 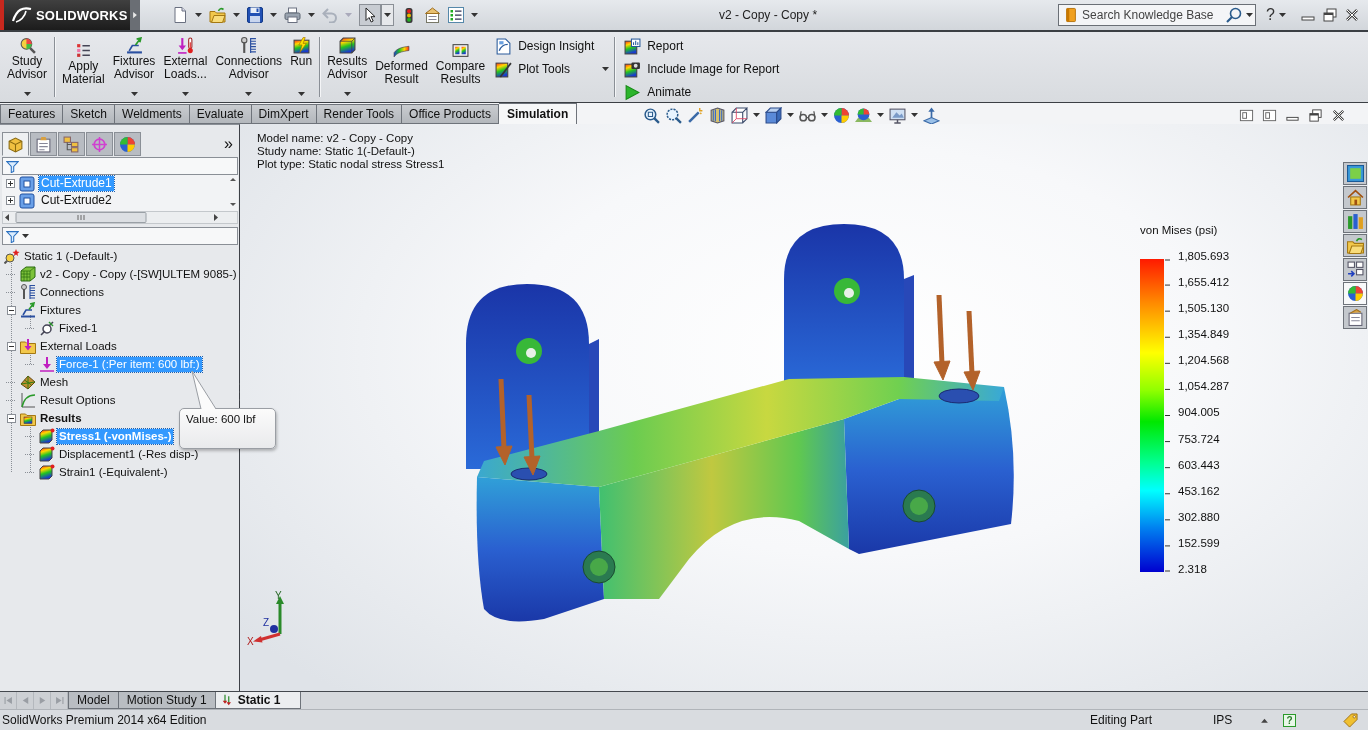 I want to click on ribbon-button: Fixtures Advisor, so click(x=134, y=68).